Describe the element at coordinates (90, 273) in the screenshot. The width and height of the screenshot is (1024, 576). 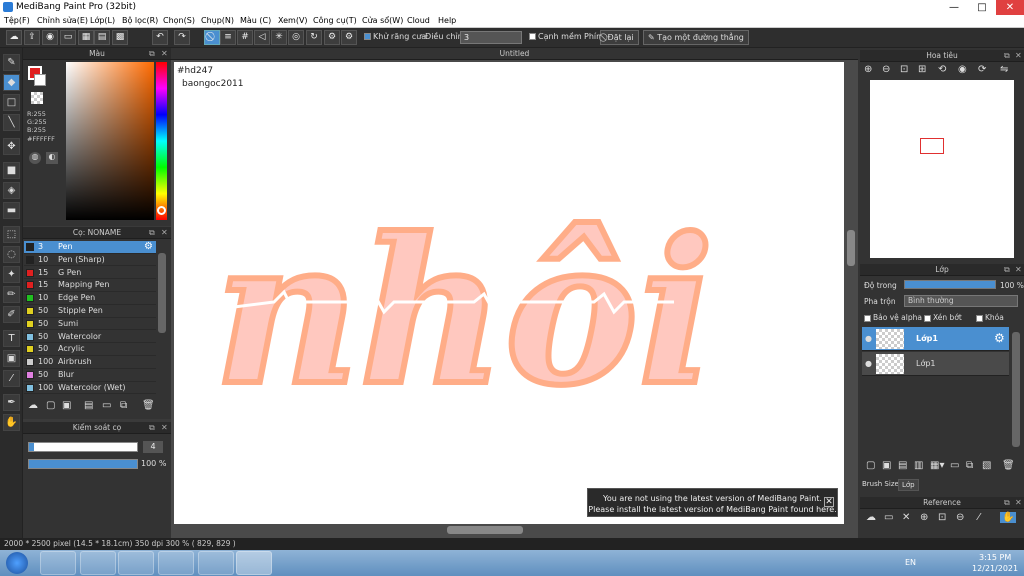
I see `brush-item: 15 G Pen` at that location.